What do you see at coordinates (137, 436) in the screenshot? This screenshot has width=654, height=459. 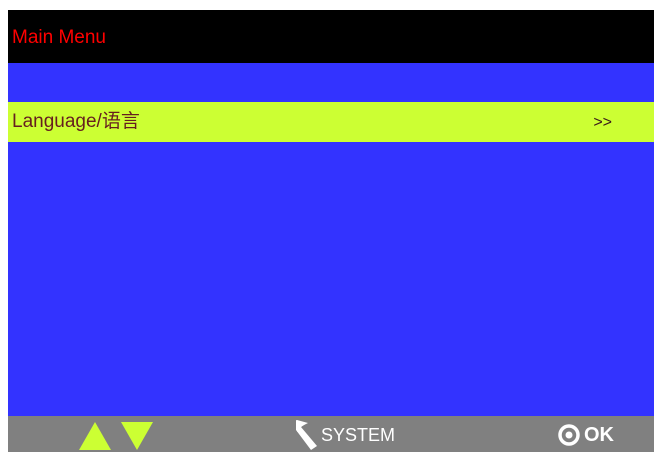 I see `down-triangle-icon` at bounding box center [137, 436].